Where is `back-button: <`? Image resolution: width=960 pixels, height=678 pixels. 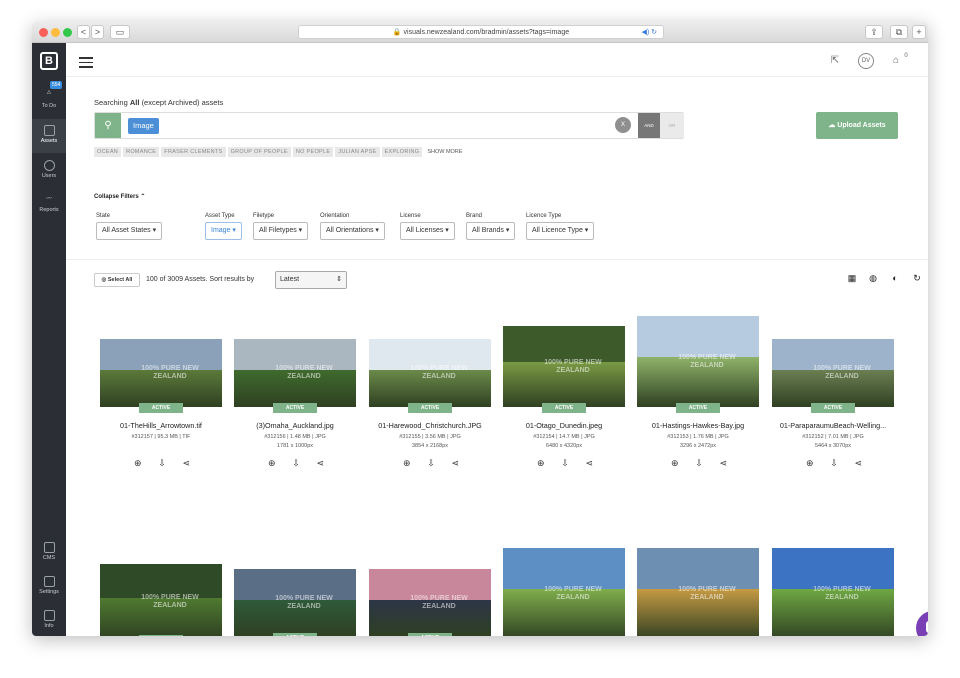 back-button: < is located at coordinates (83, 32).